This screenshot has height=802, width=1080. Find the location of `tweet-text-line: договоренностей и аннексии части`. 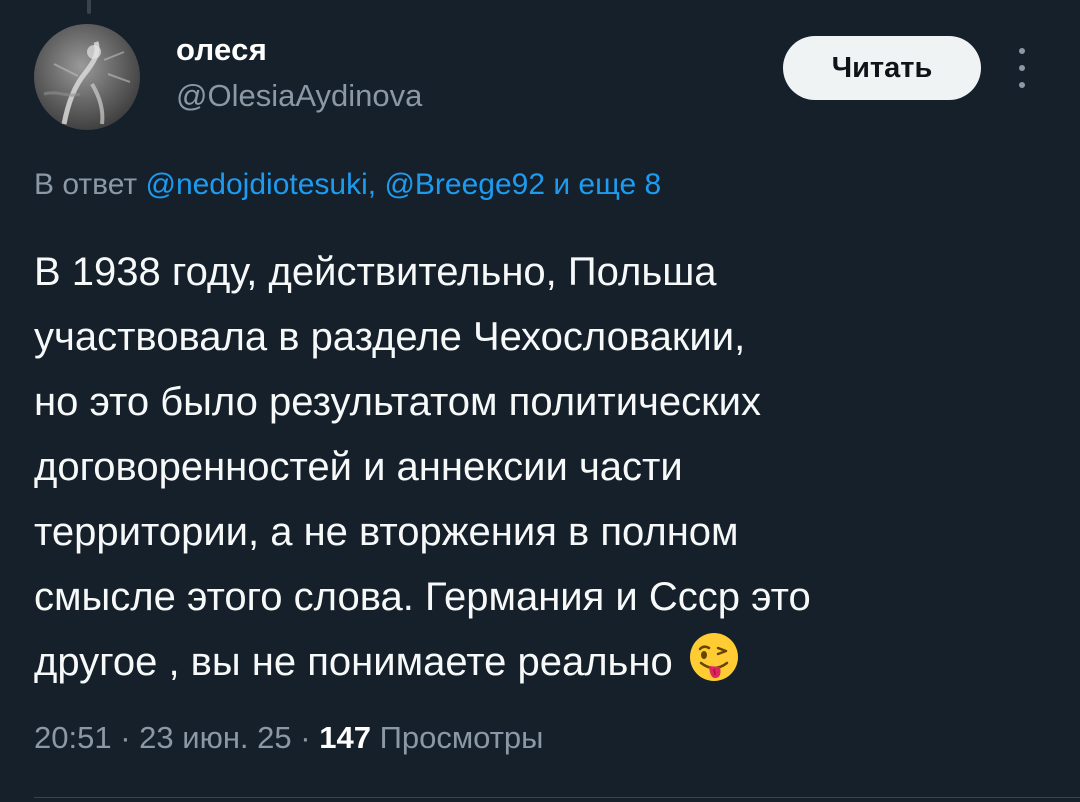

tweet-text-line: договоренностей и аннексии части is located at coordinates (358, 467).